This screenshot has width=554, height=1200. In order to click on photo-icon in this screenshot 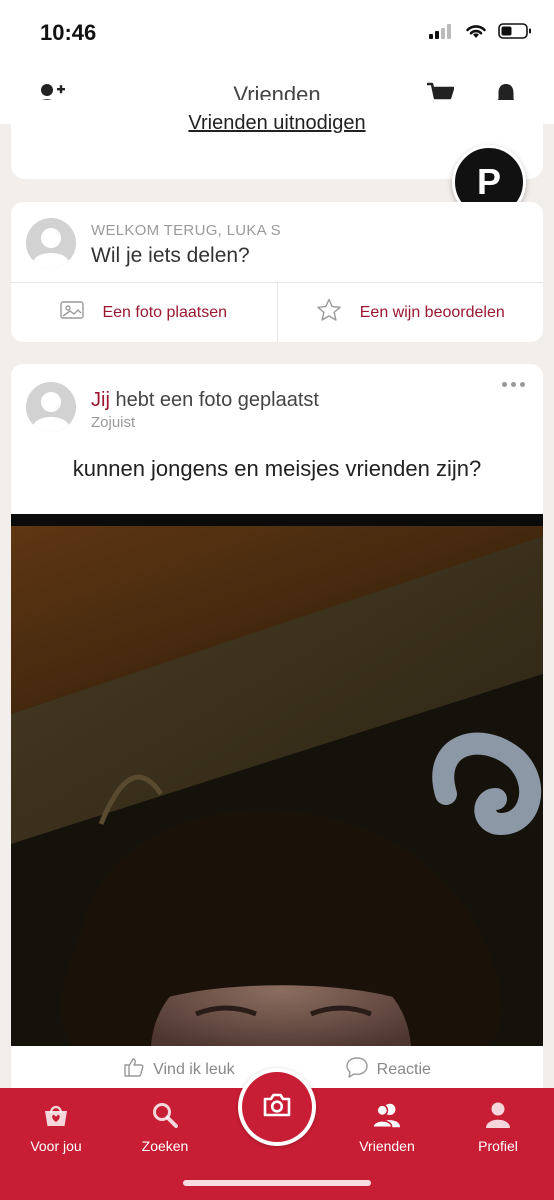, I will do `click(72, 312)`.